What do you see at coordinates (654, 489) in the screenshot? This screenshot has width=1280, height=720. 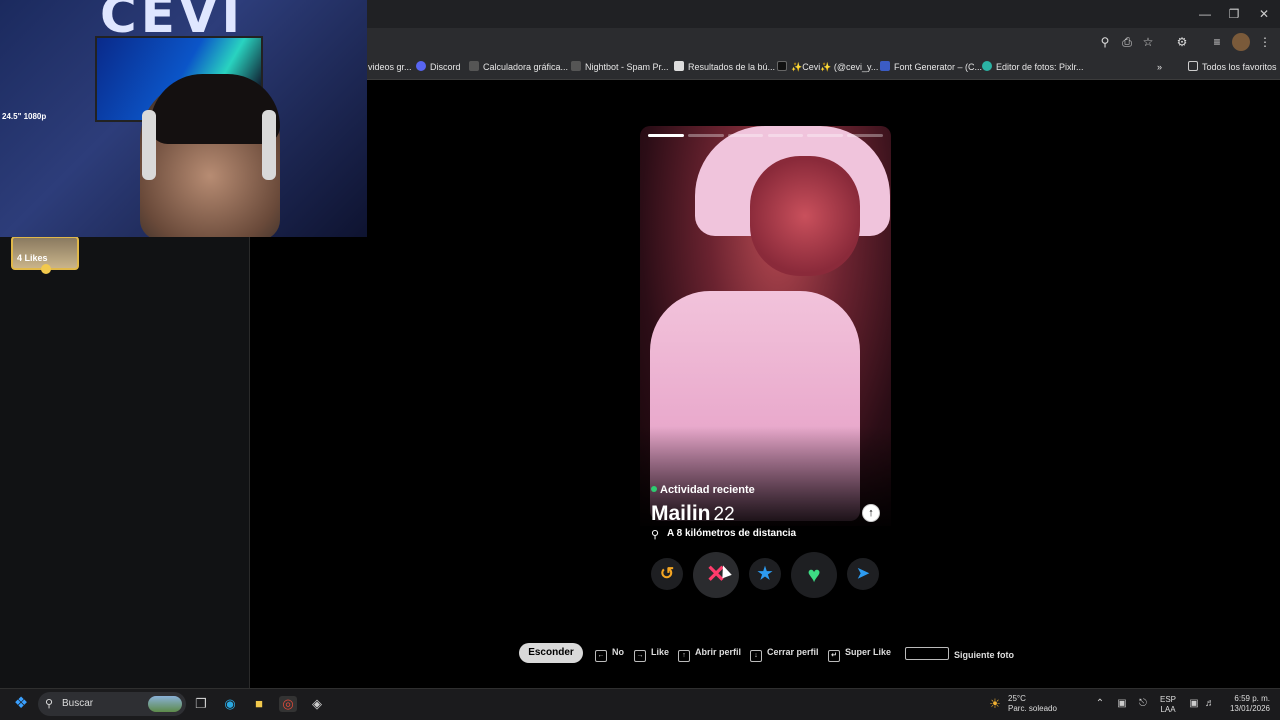 I see `online-dot-icon` at bounding box center [654, 489].